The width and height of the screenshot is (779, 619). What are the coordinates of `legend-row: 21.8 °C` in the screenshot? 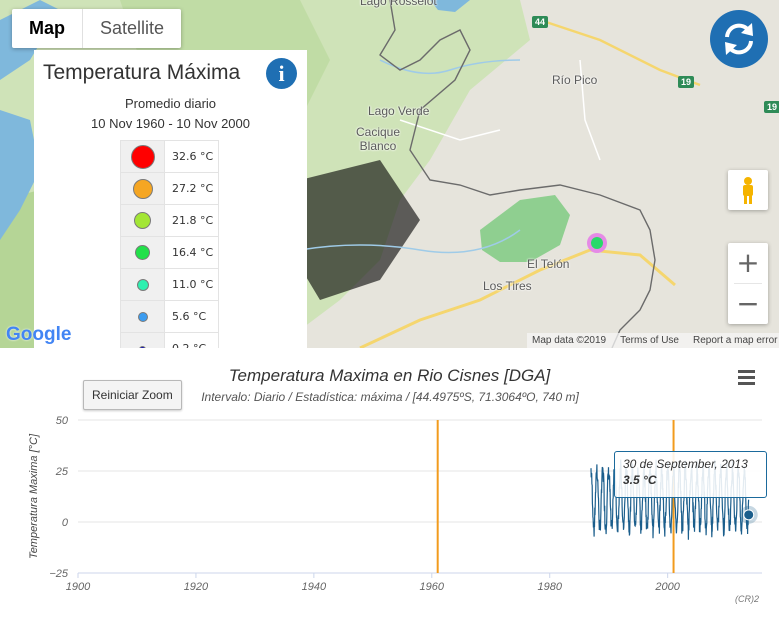 It's located at (169, 220).